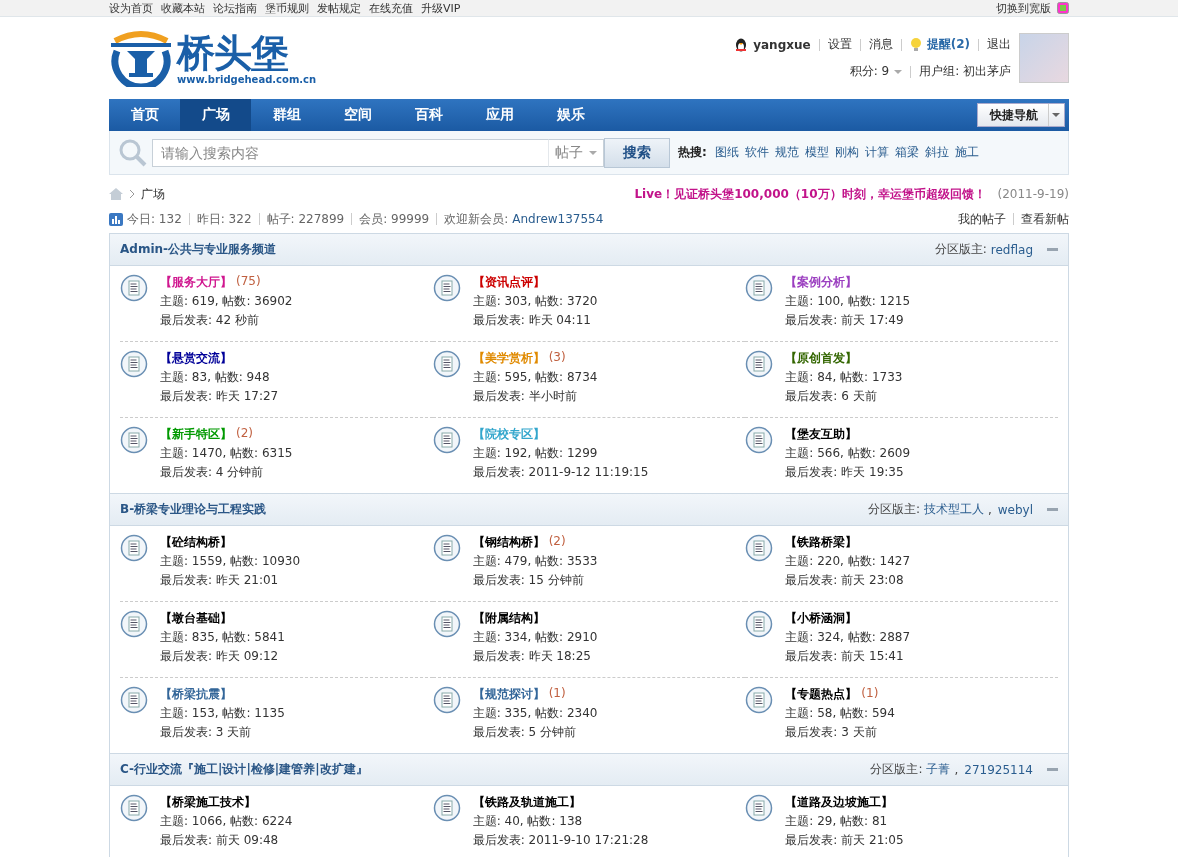  Describe the element at coordinates (821, 542) in the screenshot. I see `forum-name-link: 【铁路桥梁】` at that location.